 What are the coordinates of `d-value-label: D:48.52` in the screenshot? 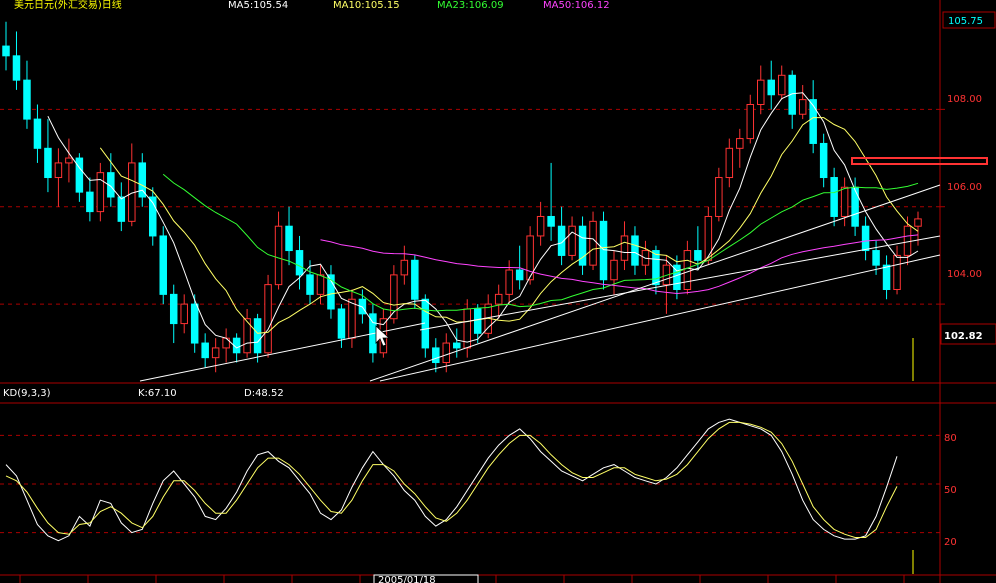 It's located at (264, 393).